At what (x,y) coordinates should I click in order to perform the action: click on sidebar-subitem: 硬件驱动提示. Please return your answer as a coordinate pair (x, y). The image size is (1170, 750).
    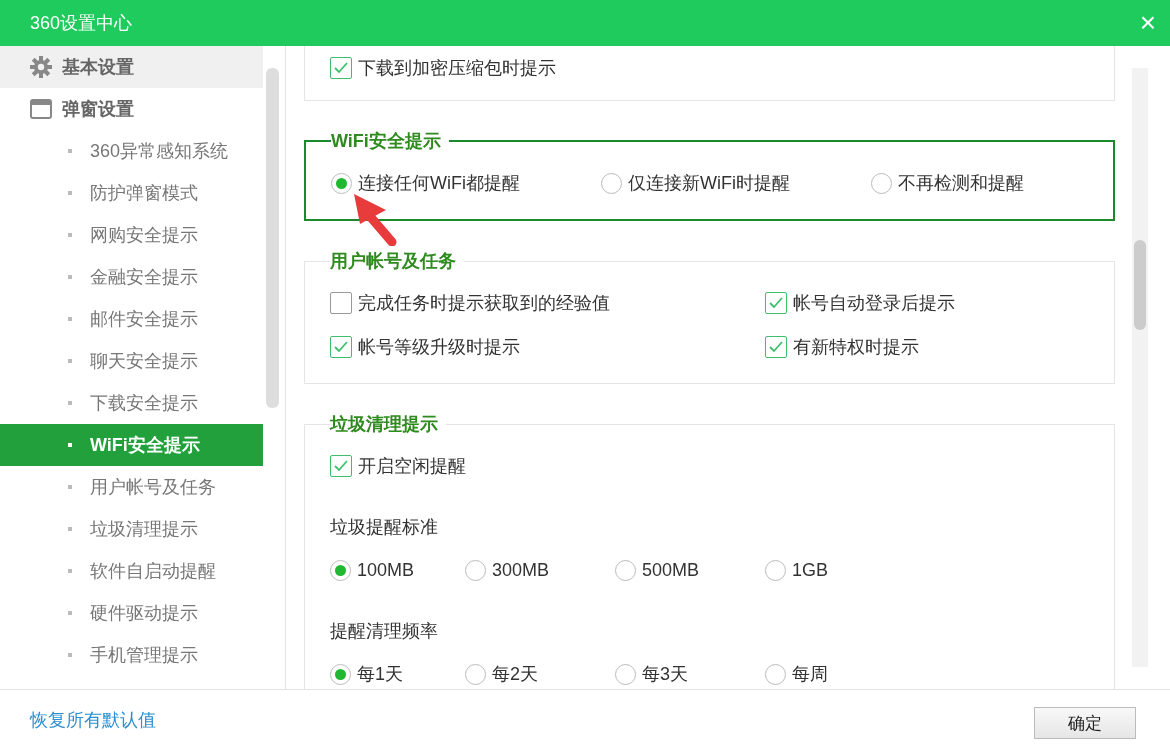
    Looking at the image, I should click on (131, 613).